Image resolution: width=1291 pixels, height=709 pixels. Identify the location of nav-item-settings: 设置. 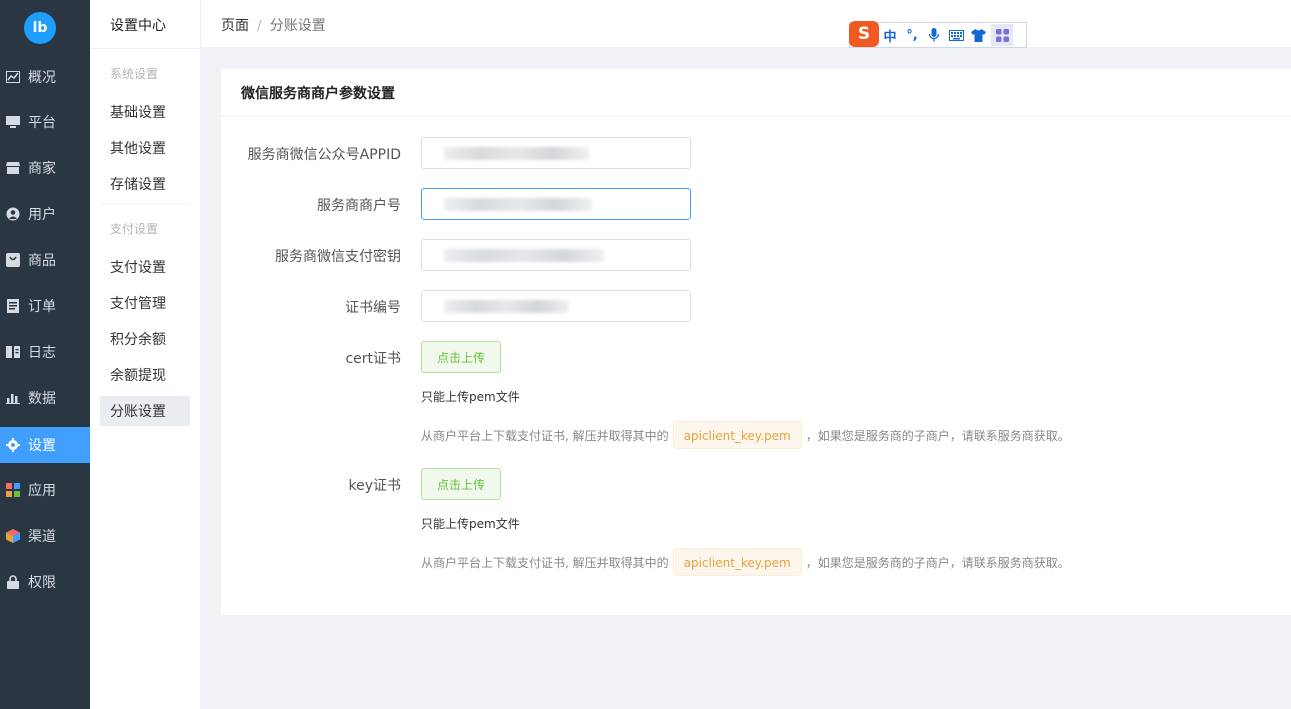
(45, 445).